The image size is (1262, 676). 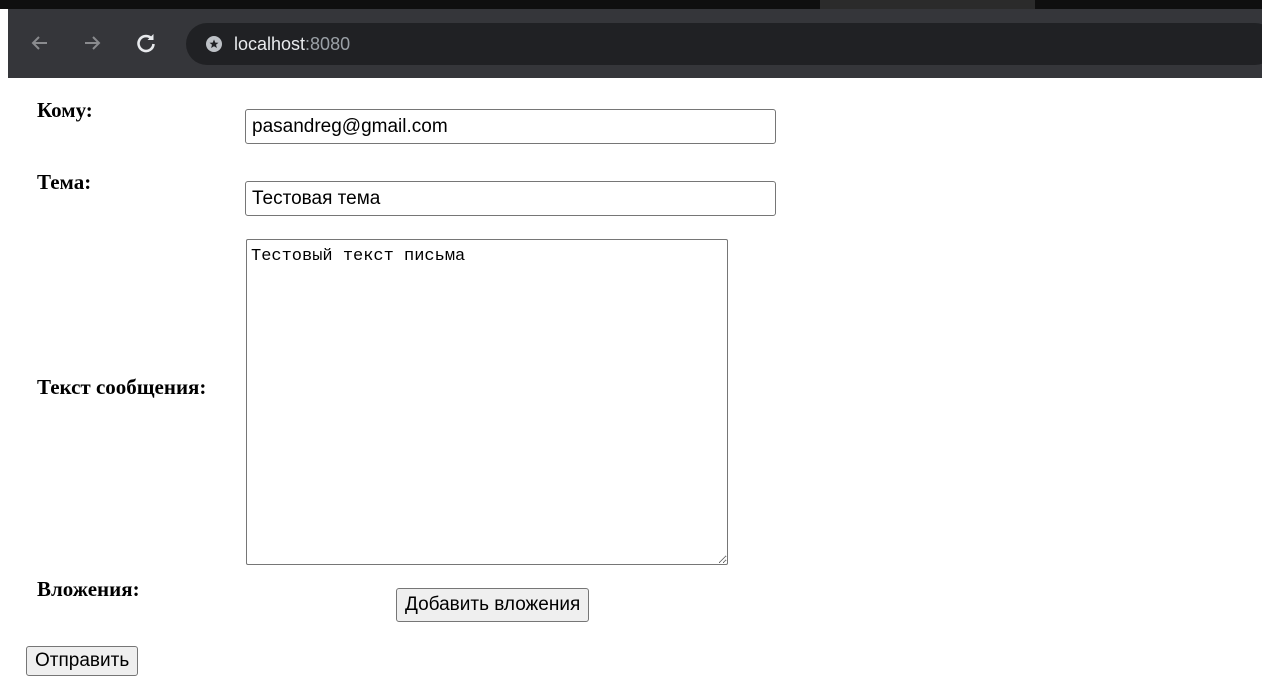 I want to click on to-label: Кому:, so click(x=65, y=110).